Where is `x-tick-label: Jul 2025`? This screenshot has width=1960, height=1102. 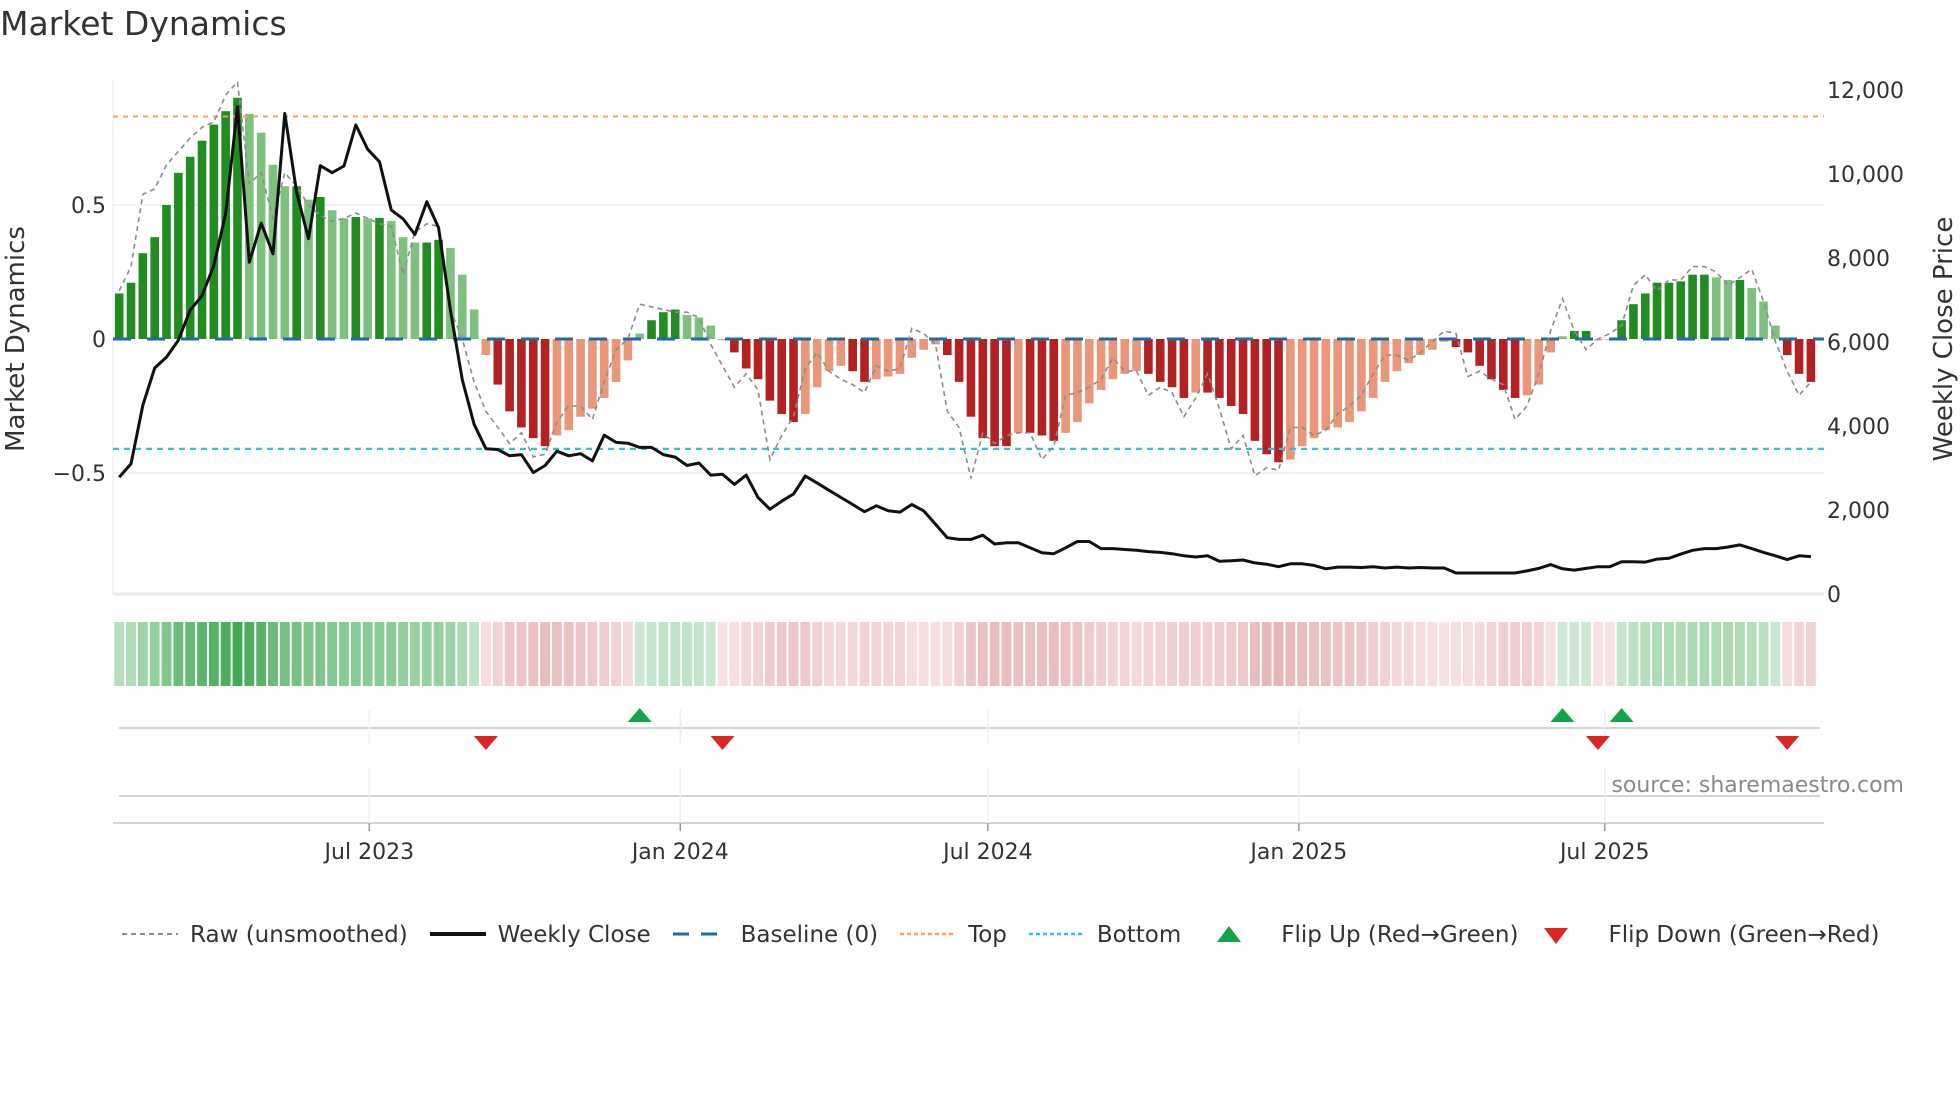 x-tick-label: Jul 2025 is located at coordinates (1604, 852).